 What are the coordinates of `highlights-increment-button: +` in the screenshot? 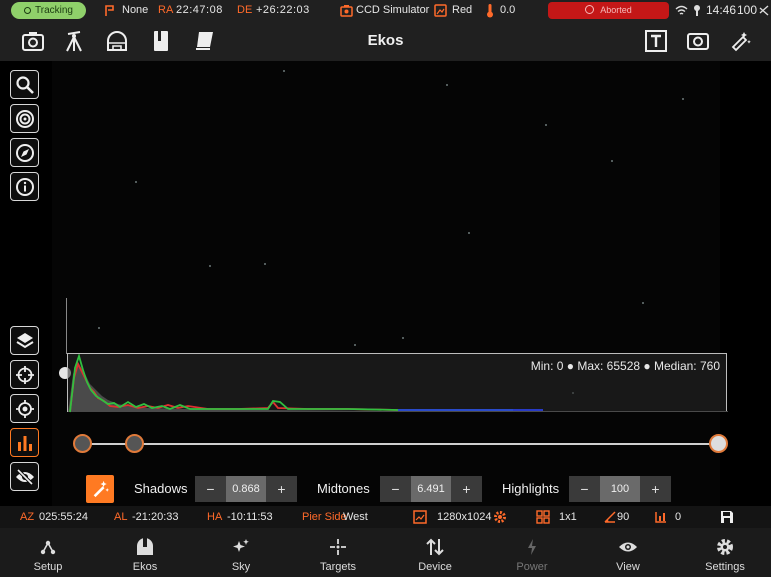 It's located at (655, 489).